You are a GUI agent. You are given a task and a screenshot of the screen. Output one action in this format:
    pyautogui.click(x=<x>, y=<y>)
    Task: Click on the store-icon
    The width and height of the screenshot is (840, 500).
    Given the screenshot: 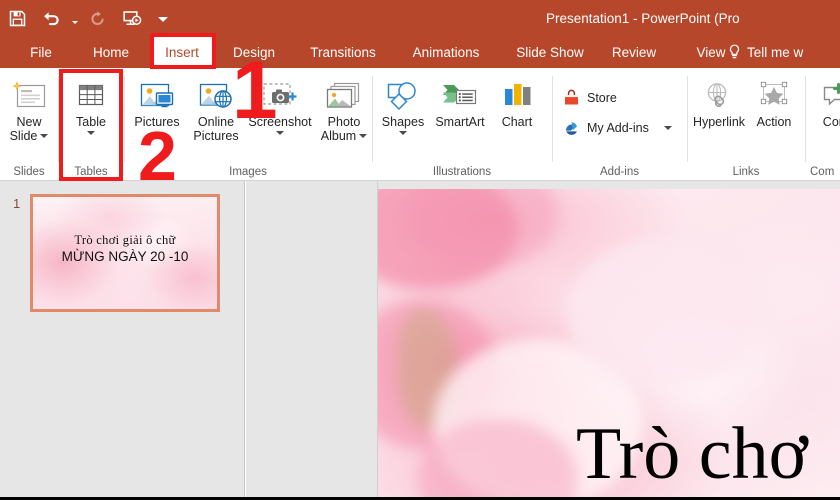 What is the action you would take?
    pyautogui.click(x=571, y=97)
    